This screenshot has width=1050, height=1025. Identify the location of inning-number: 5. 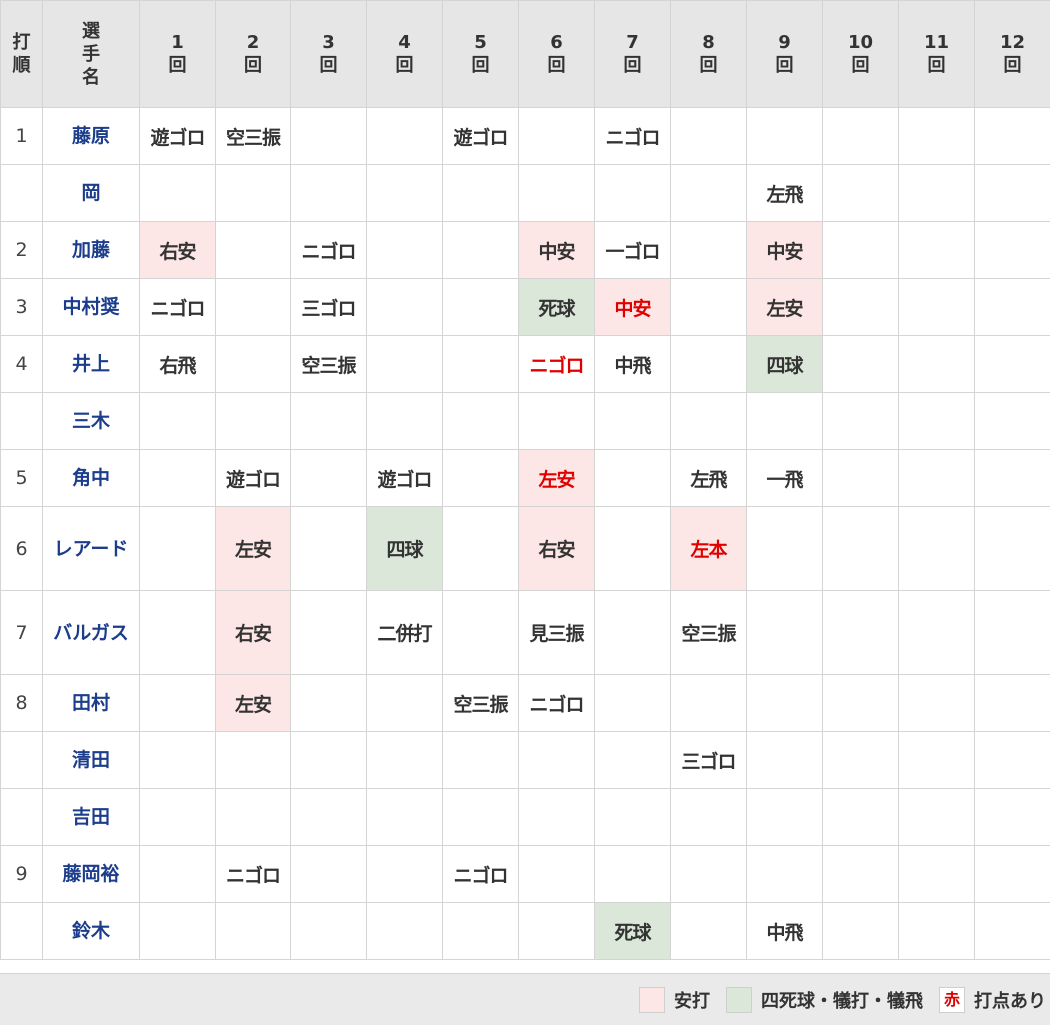
(480, 42).